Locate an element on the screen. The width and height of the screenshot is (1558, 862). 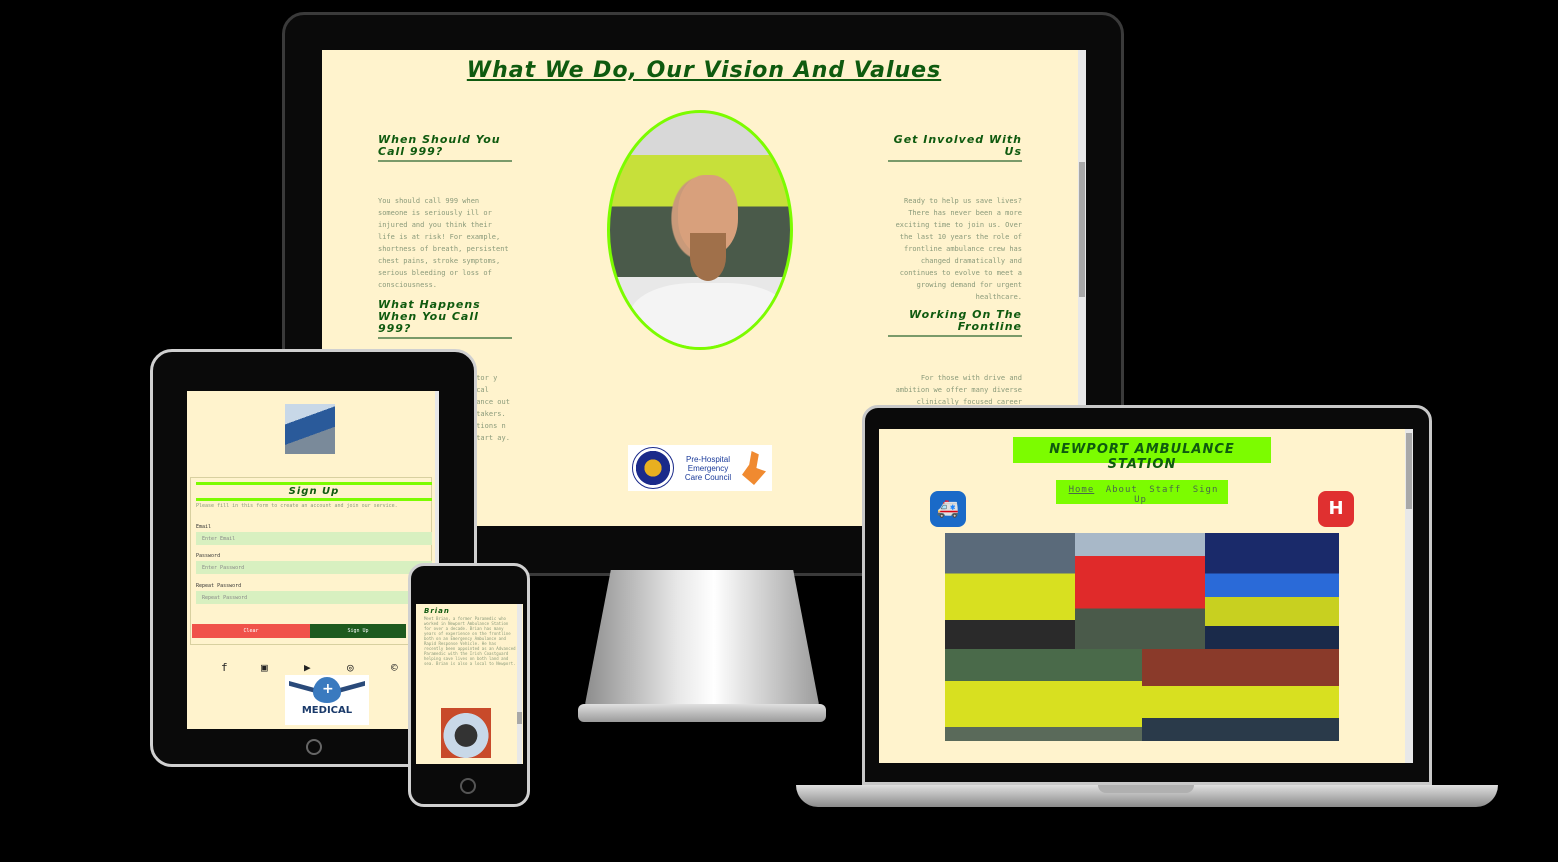
photo-air-ambulance is located at coordinates (1140, 591).